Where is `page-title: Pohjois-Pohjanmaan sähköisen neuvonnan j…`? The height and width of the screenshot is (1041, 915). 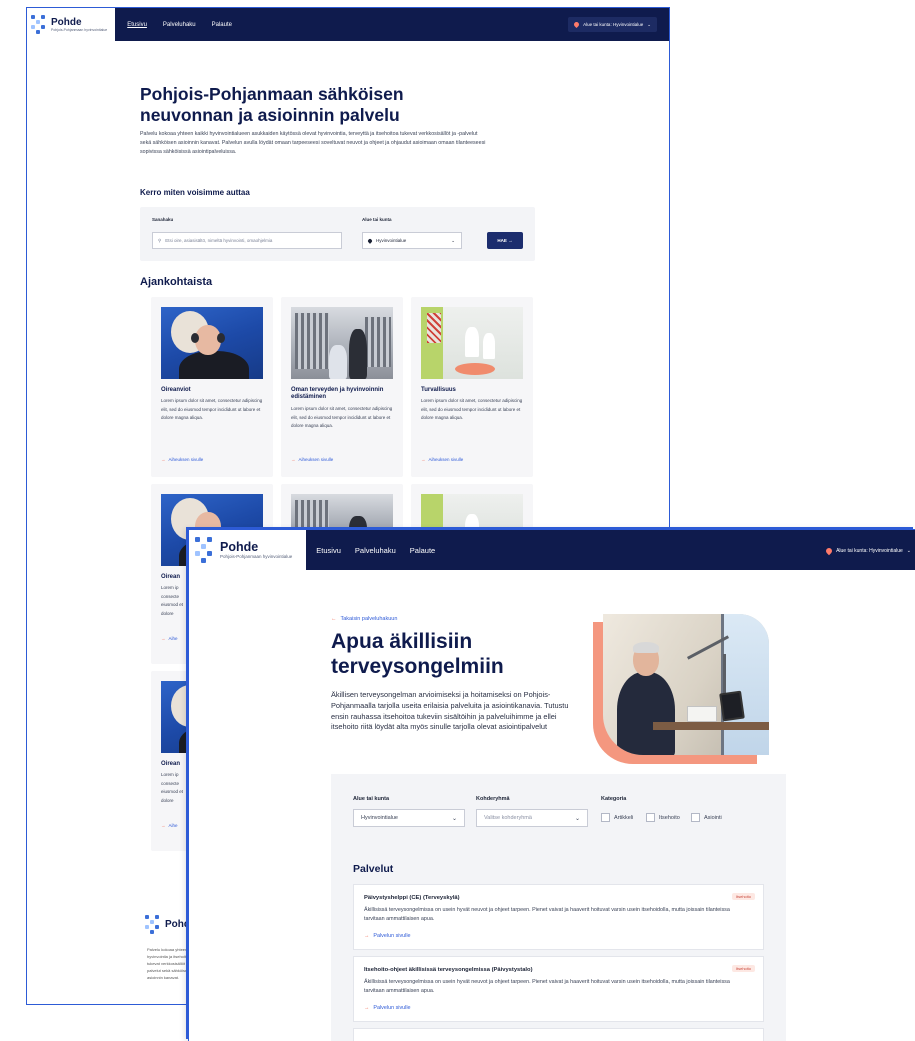
page-title: Pohjois-Pohjanmaan sähköisen neuvonnan j… is located at coordinates (272, 104).